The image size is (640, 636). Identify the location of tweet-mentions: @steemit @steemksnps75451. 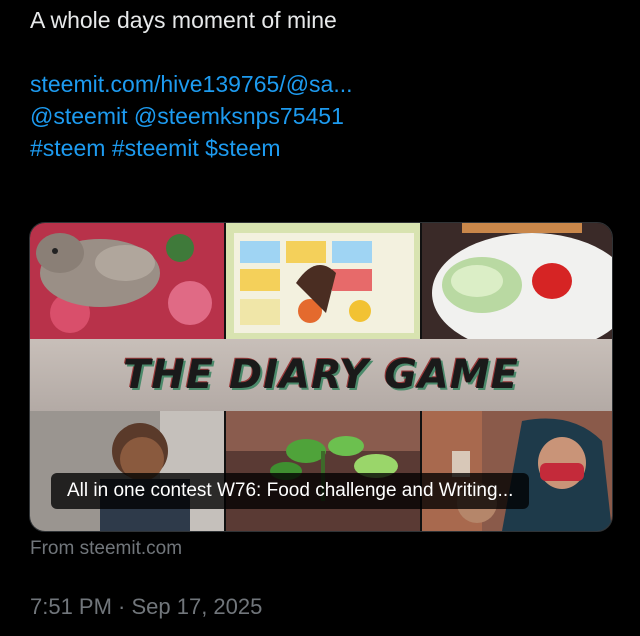
(325, 116).